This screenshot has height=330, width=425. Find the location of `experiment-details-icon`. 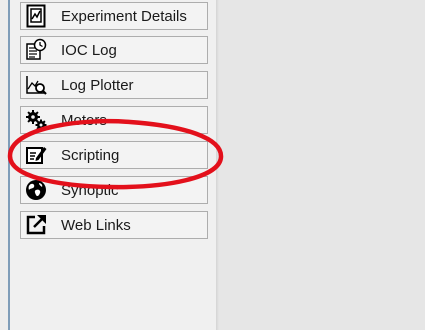

experiment-details-icon is located at coordinates (36, 16).